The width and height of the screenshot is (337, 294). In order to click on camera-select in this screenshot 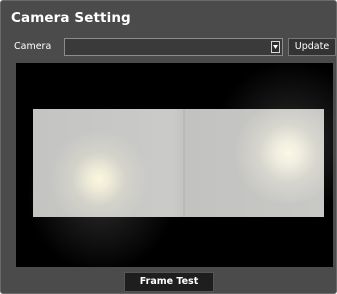, I will do `click(173, 47)`.